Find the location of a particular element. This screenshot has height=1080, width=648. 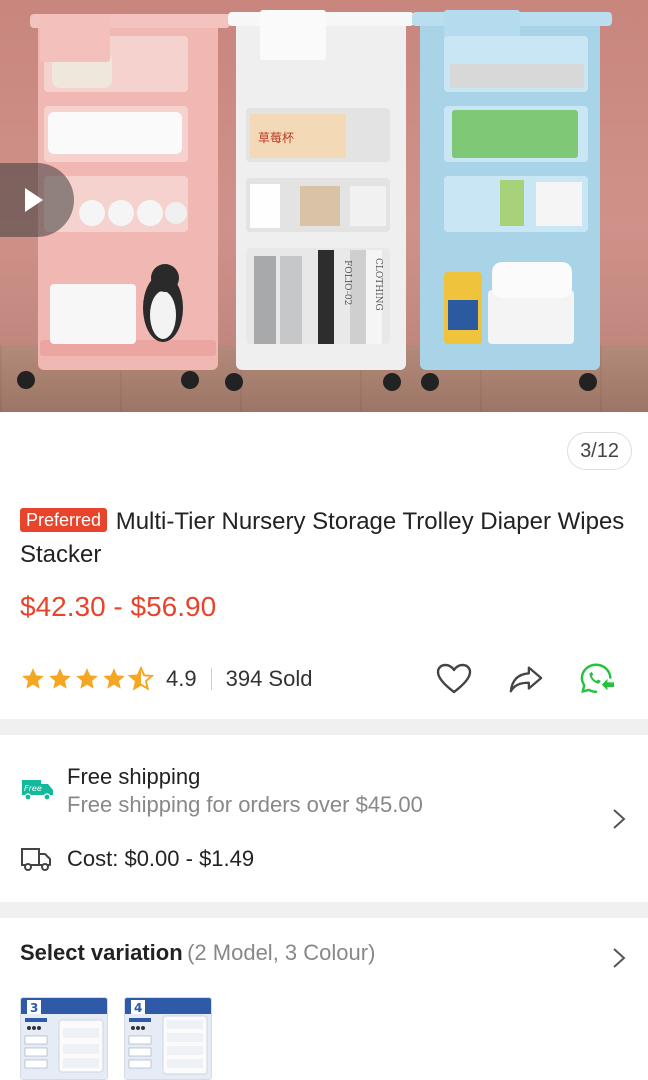

free-shipping-title: Free shipping is located at coordinates (134, 776).